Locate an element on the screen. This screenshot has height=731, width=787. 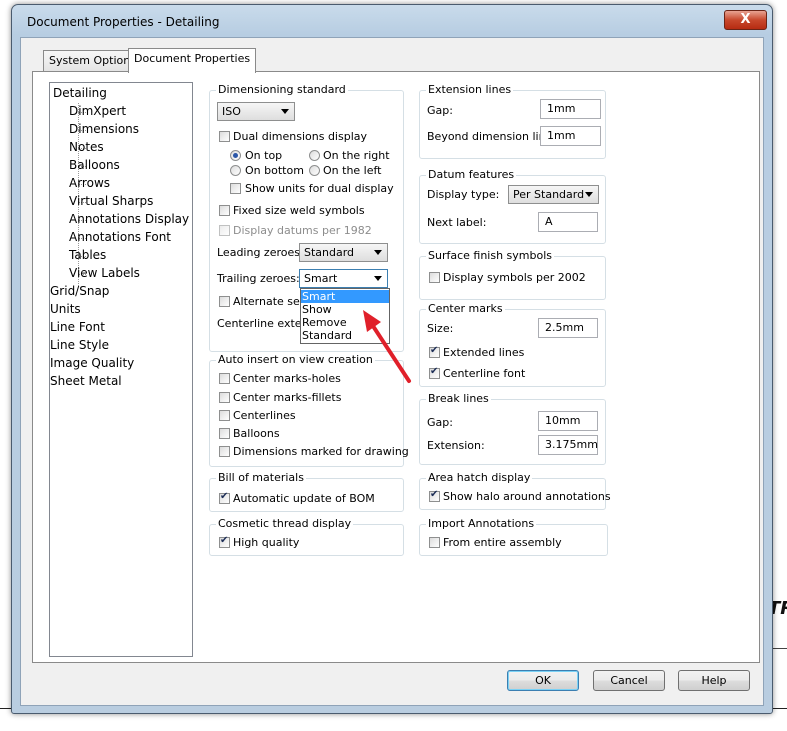
display-type-label: Display type: is located at coordinates (463, 194).